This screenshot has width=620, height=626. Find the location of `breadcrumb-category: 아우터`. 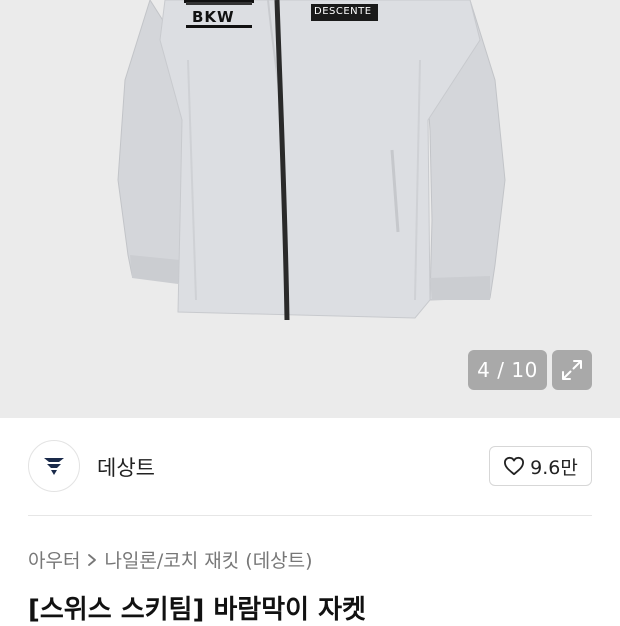

breadcrumb-category: 아우터 is located at coordinates (54, 559).